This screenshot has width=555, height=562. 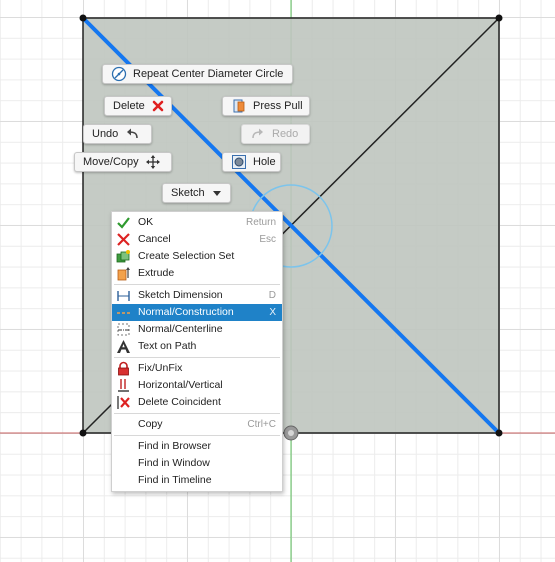 I want to click on menu-item-copy: Copy Ctrl+C, so click(x=197, y=424).